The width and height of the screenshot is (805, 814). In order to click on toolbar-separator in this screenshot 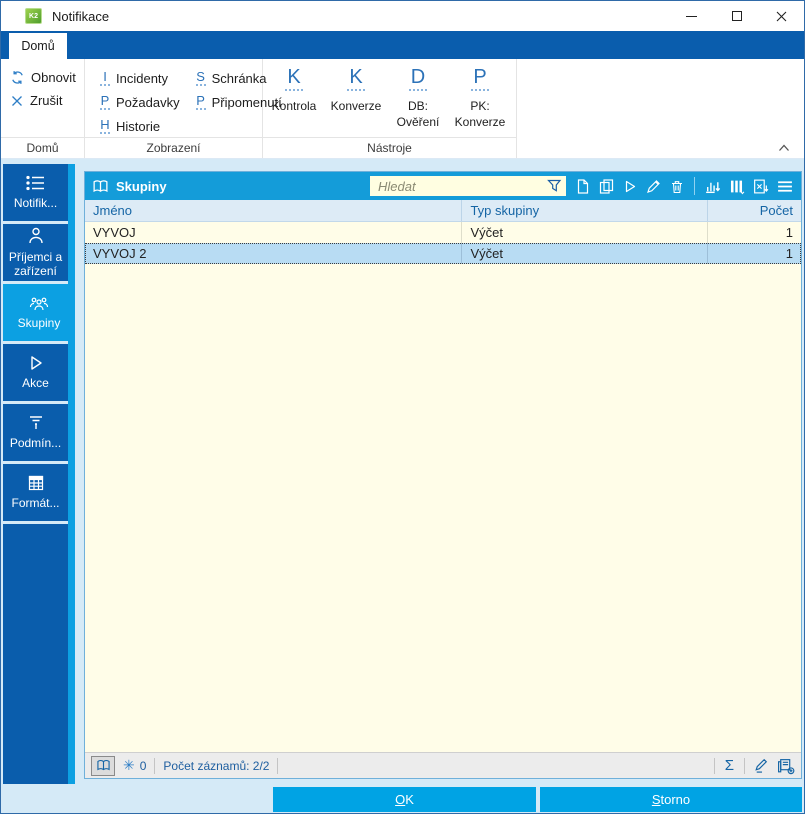, I will do `click(694, 186)`.